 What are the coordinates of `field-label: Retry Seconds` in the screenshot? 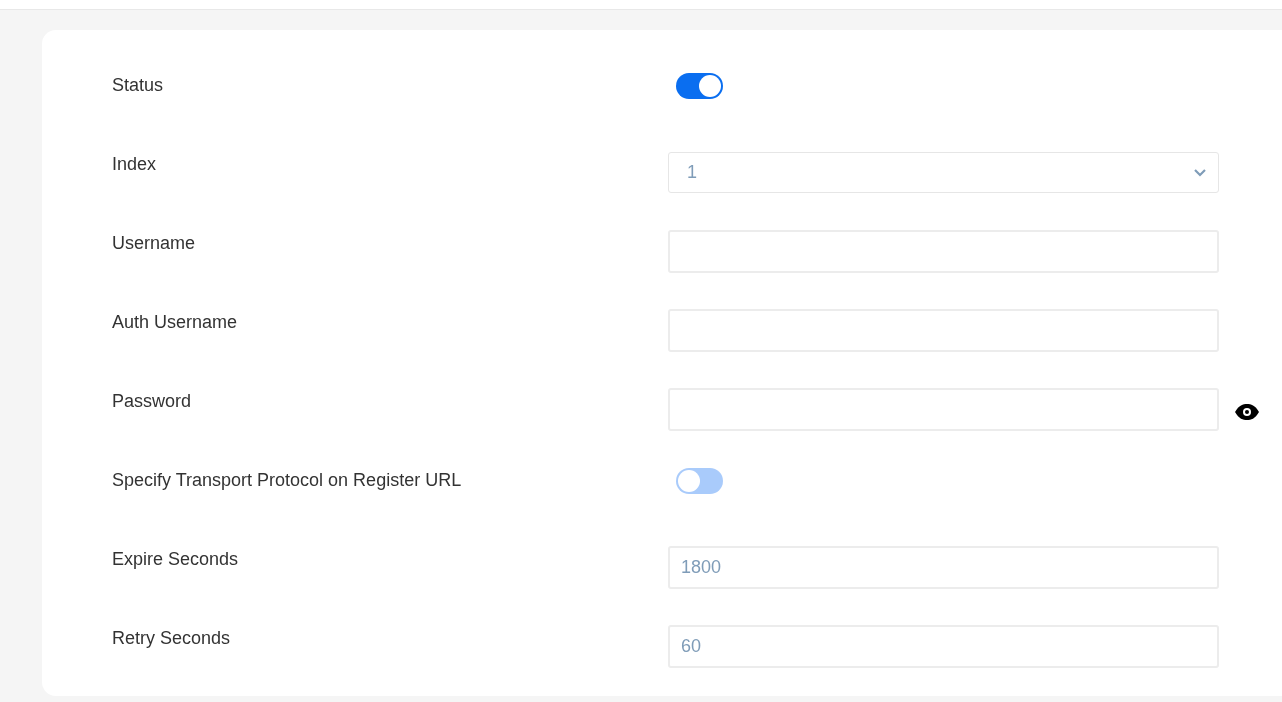 It's located at (172, 638).